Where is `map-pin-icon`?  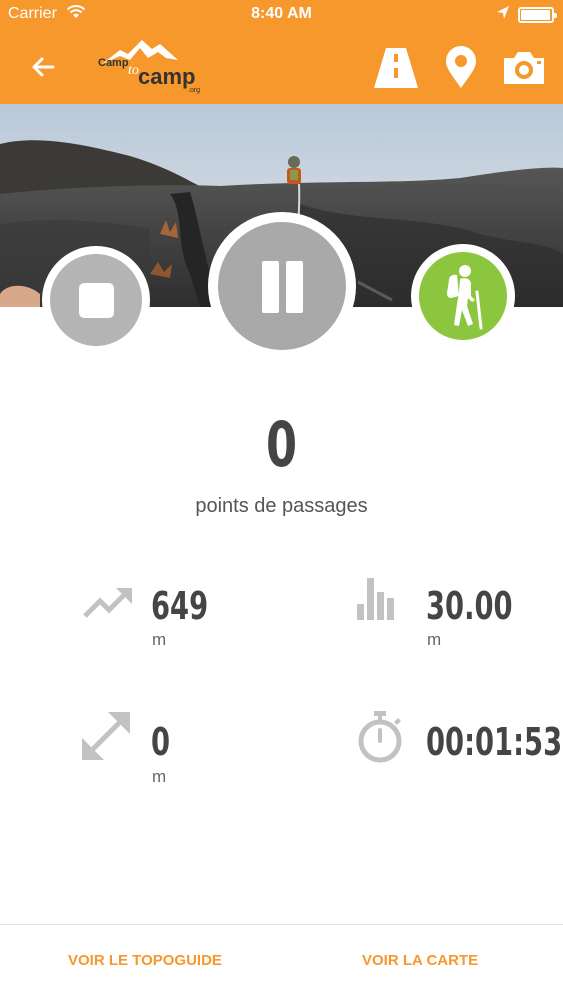
map-pin-icon is located at coordinates (465, 68).